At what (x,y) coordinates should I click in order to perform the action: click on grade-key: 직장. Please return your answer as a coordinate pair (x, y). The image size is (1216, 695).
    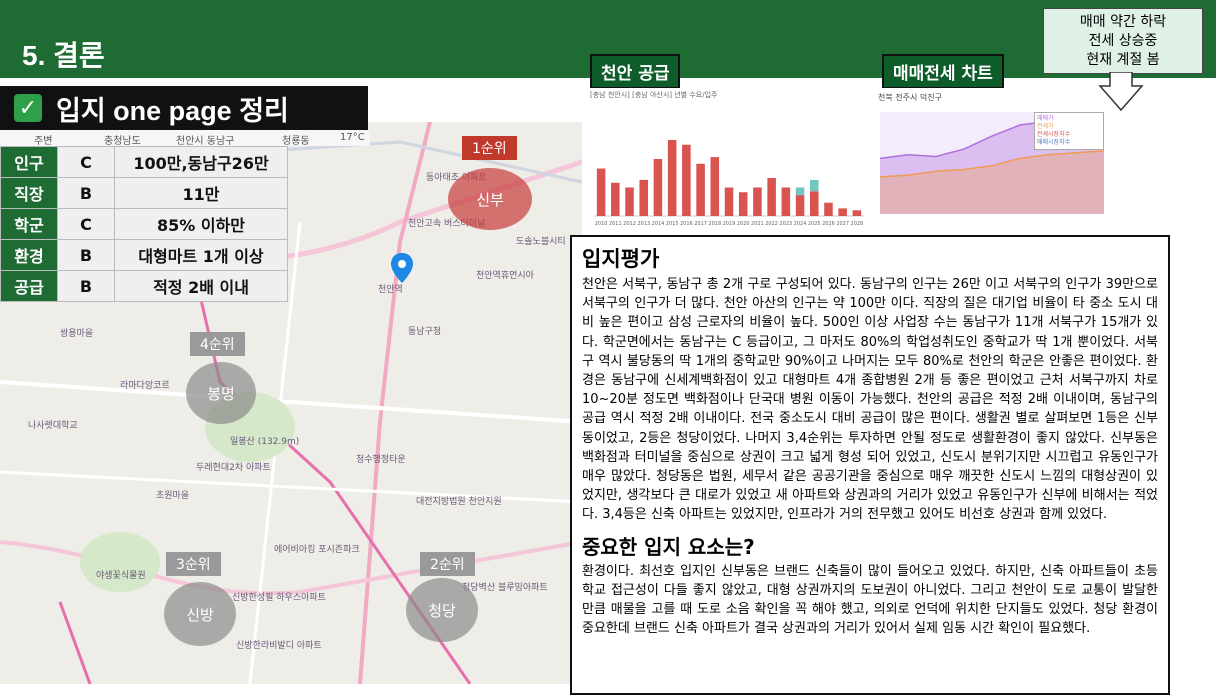
    Looking at the image, I should click on (29, 193).